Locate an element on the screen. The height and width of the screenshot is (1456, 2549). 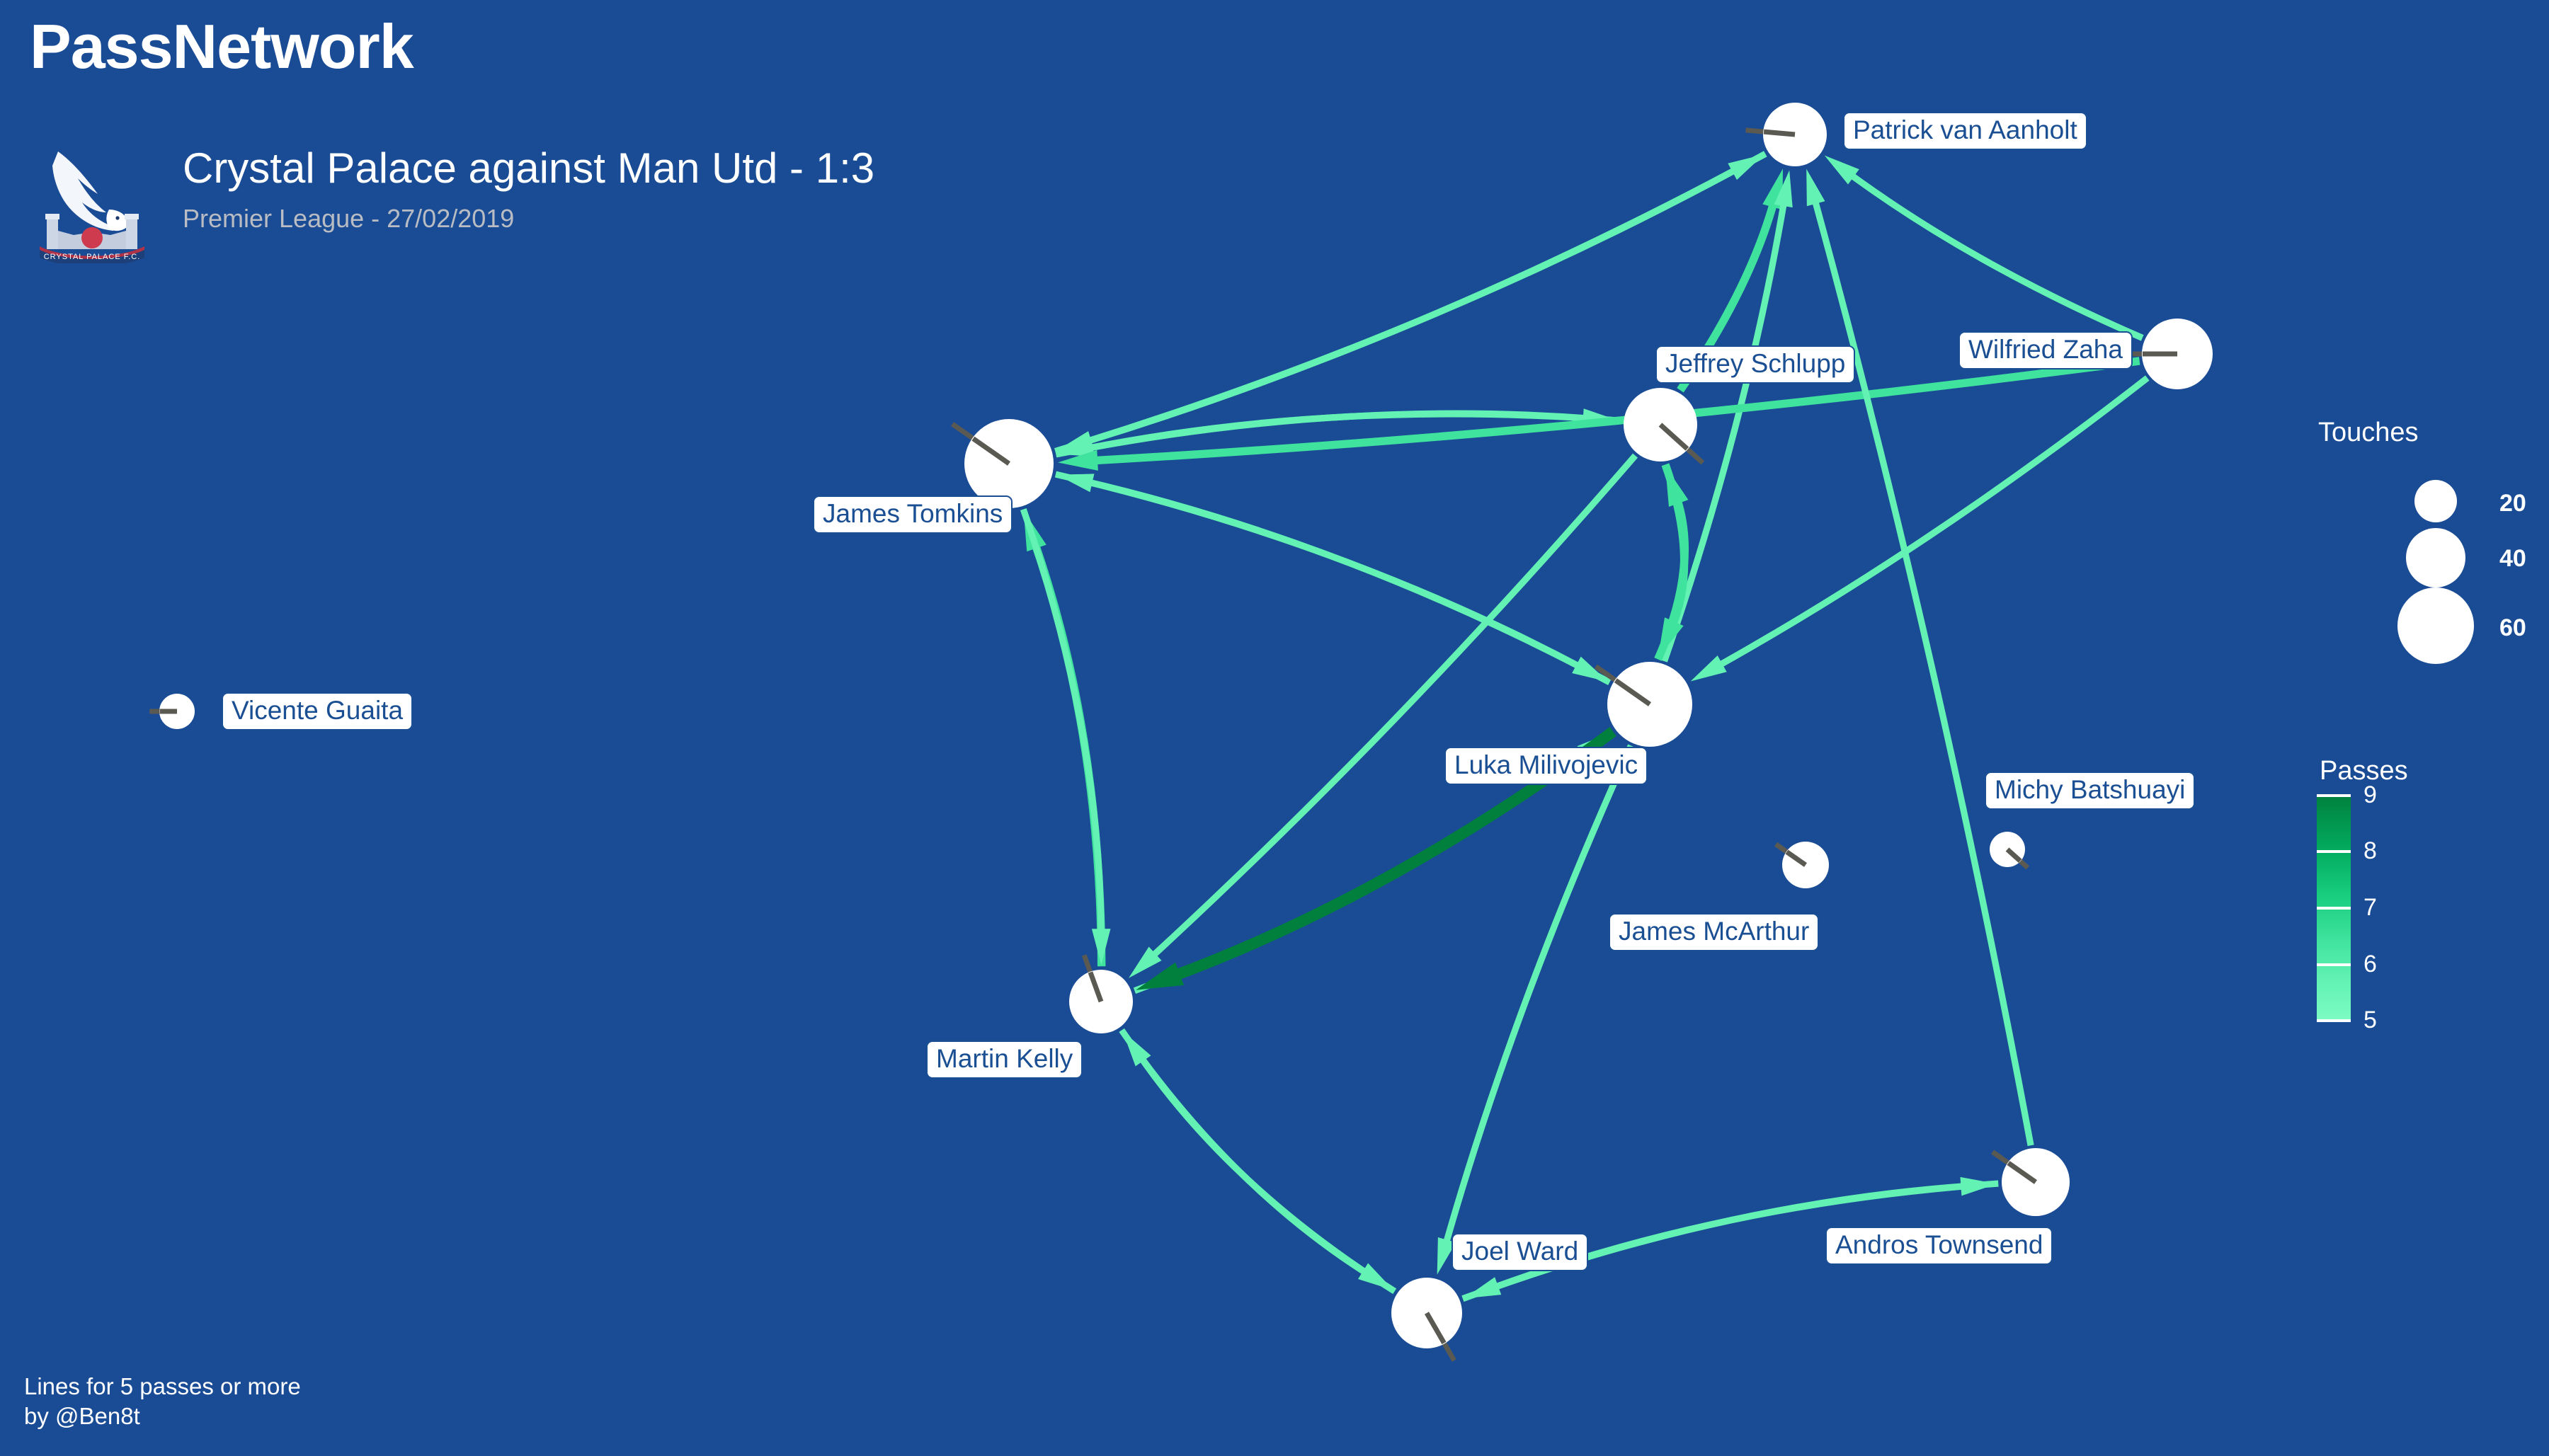
player-label: Vicente Guaita is located at coordinates (318, 711).